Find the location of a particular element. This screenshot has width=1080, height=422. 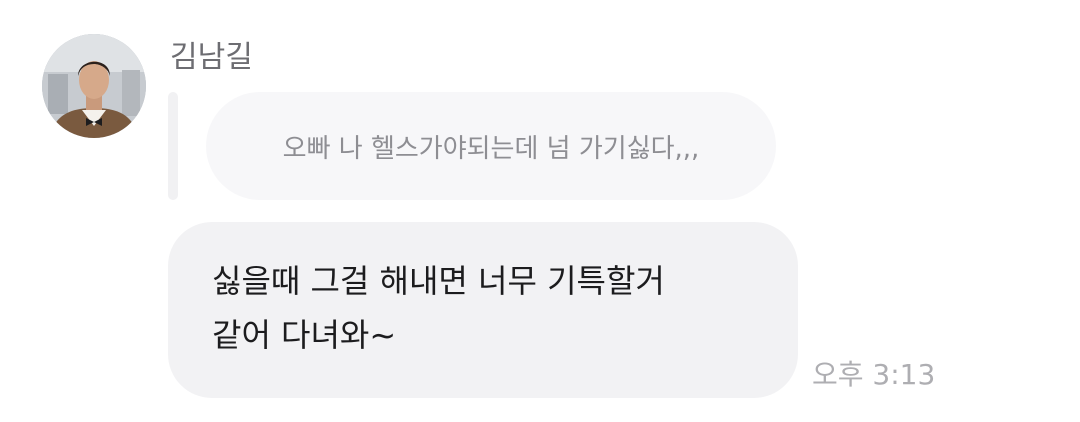

sender-name: 김남길 is located at coordinates (211, 57).